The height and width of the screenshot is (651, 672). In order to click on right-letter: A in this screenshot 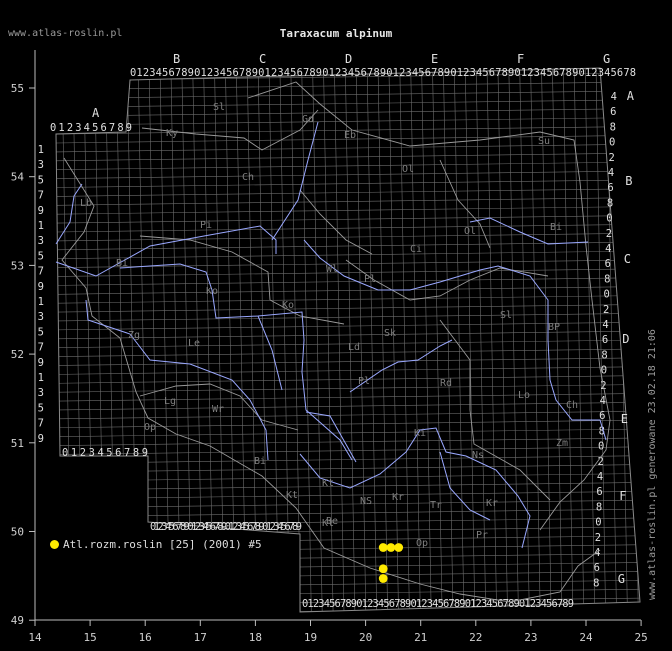, I will do `click(631, 96)`.